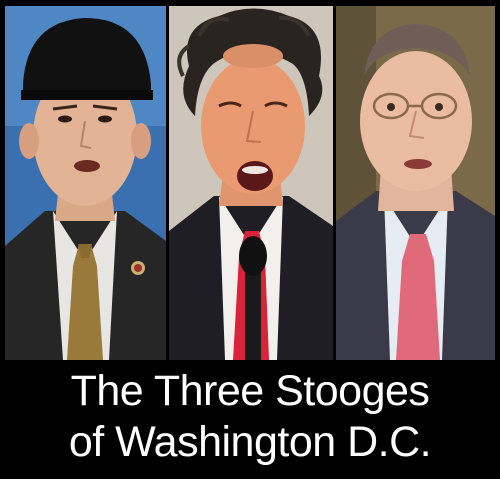 This screenshot has height=479, width=500. Describe the element at coordinates (250, 391) in the screenshot. I see `caption-line-1: The Three Stooges` at that location.